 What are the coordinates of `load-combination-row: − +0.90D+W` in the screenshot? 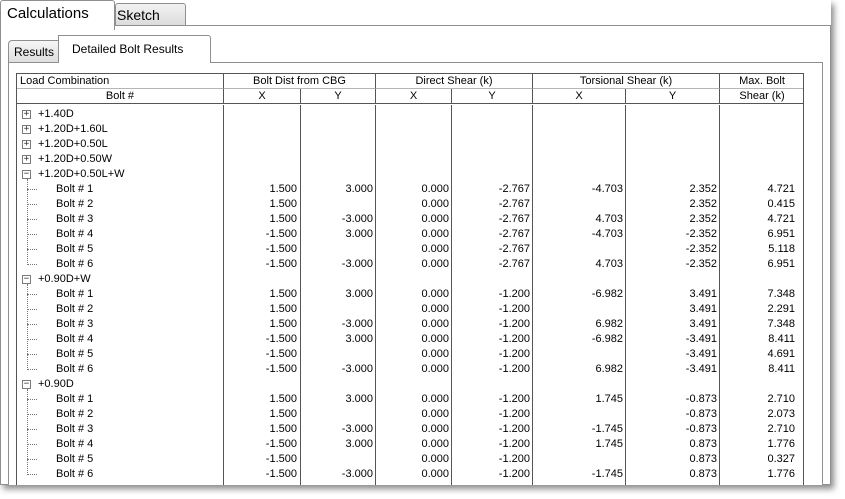 It's located at (410, 279).